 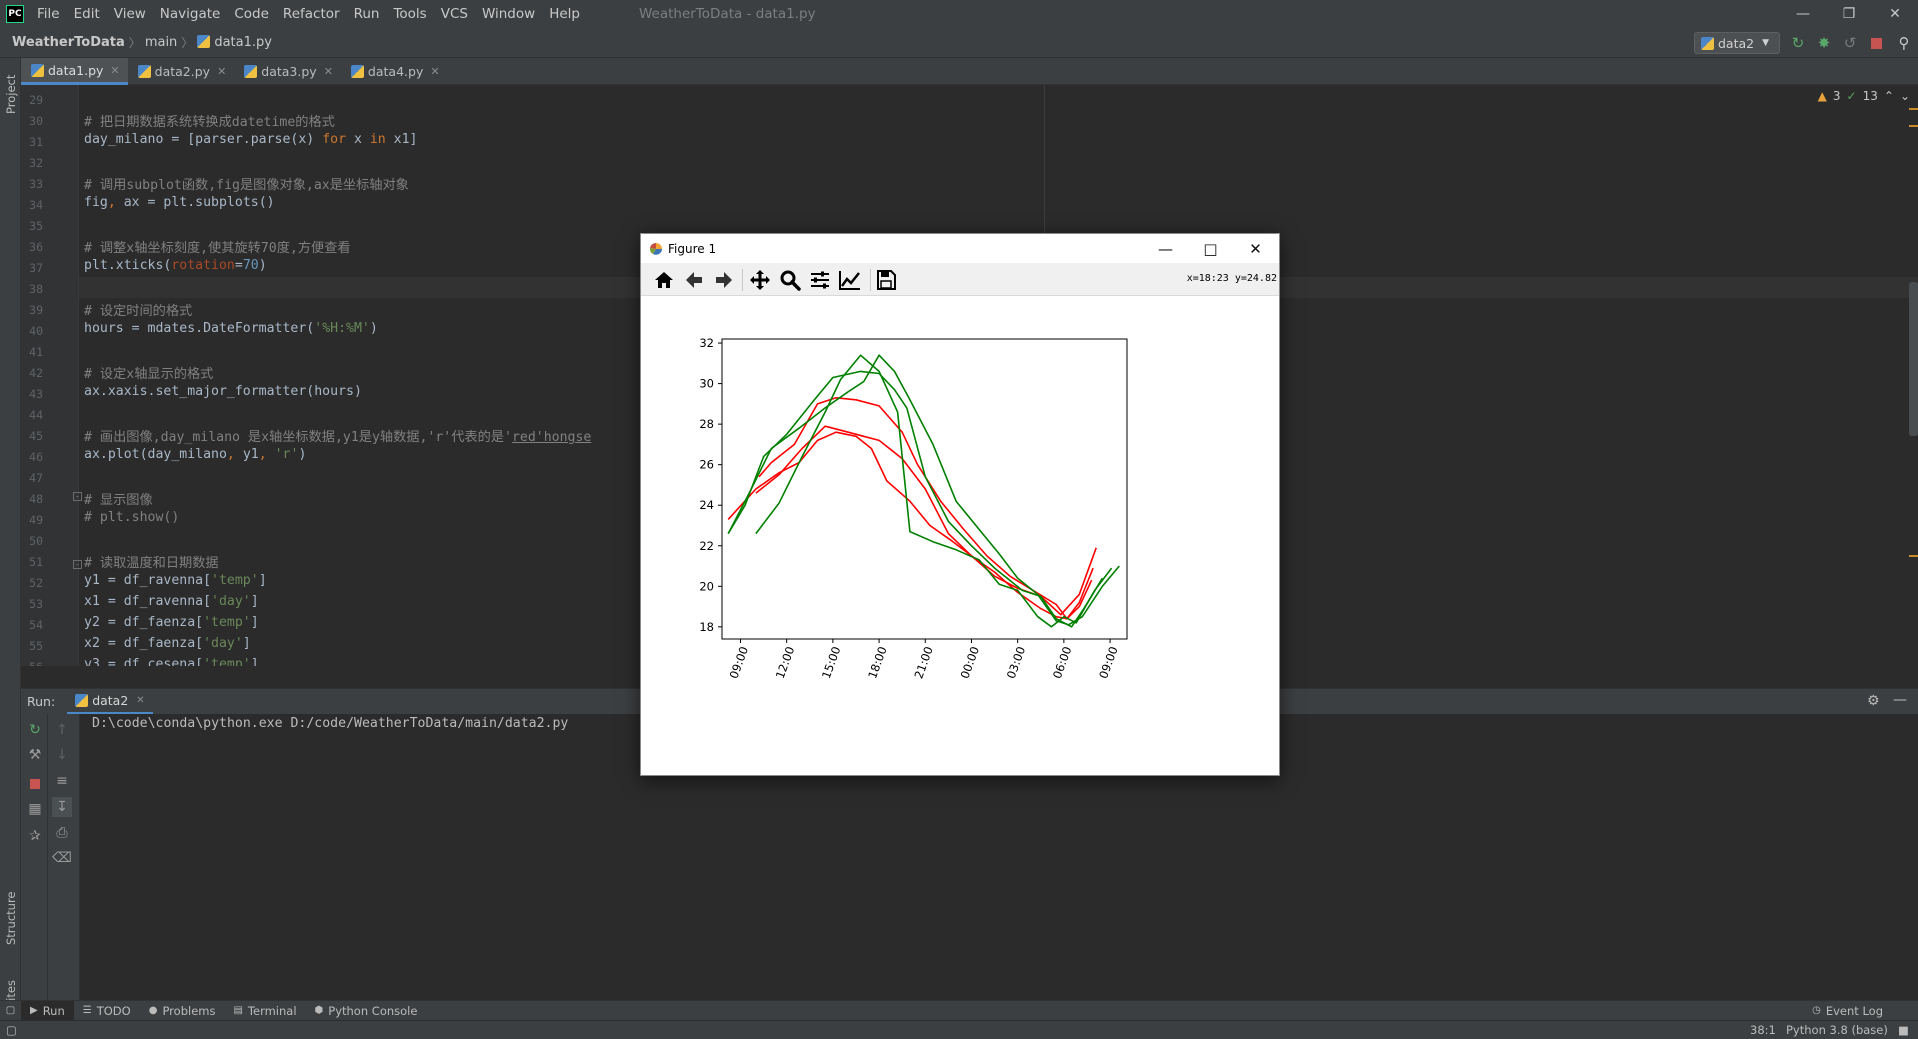 I want to click on forward-arrow-icon, so click(x=724, y=280).